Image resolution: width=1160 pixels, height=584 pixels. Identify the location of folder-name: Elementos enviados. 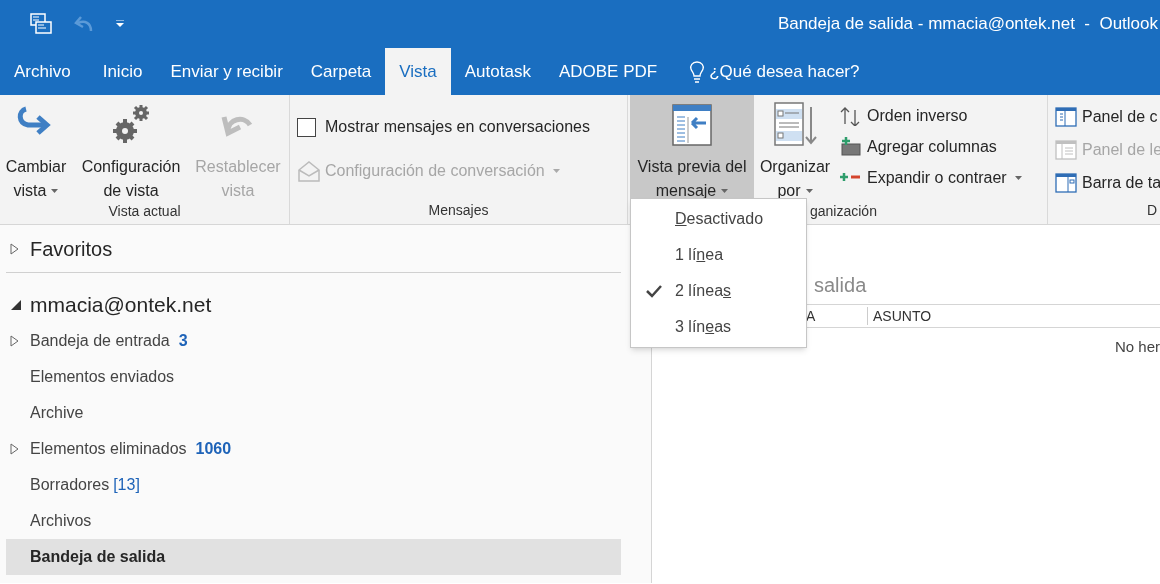
(102, 377).